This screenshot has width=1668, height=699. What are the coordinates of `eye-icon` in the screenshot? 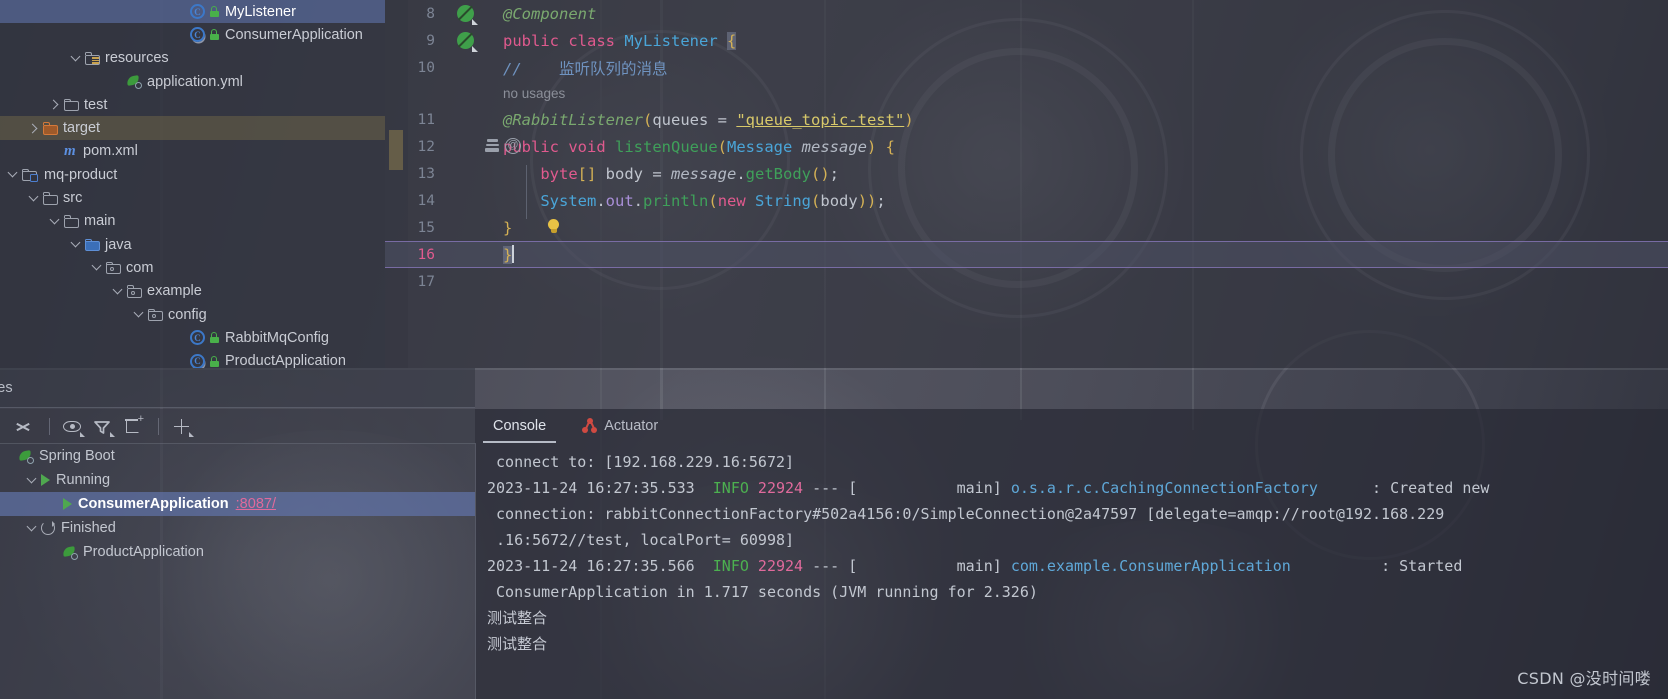 It's located at (72, 427).